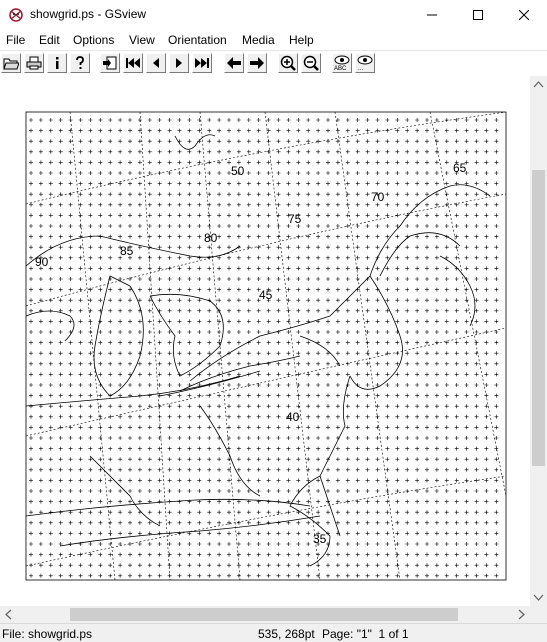 Image resolution: width=547 pixels, height=642 pixels. Describe the element at coordinates (266, 295) in the screenshot. I see `lat-label-45: 45` at that location.